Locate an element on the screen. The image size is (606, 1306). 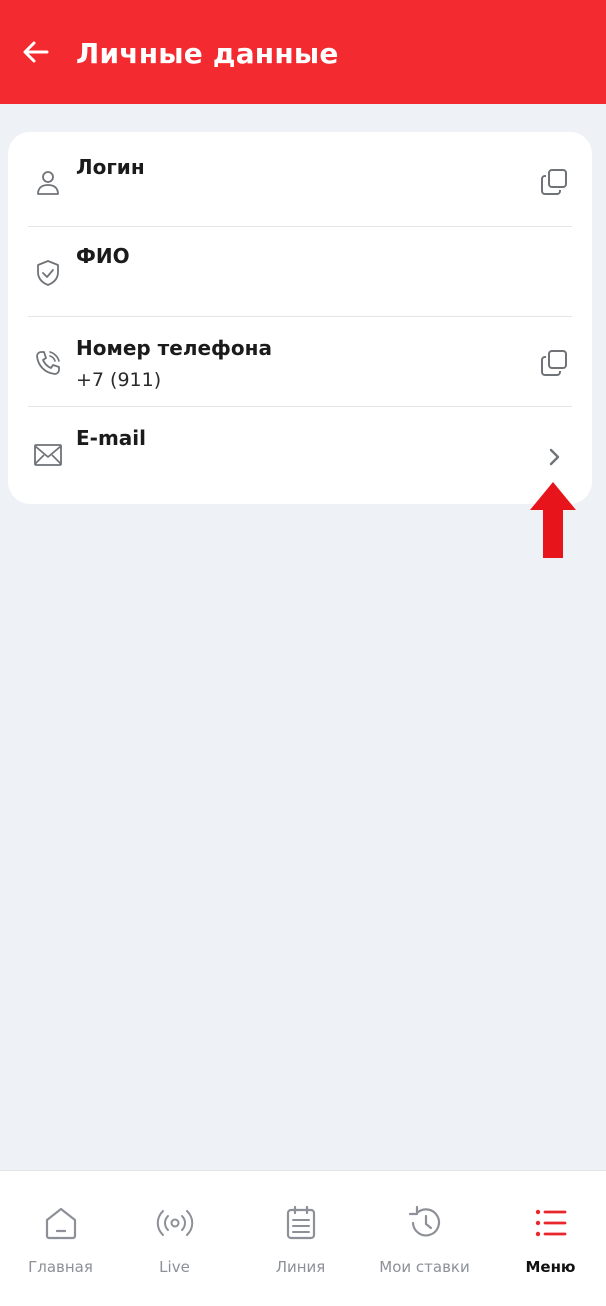
copy-phone-button is located at coordinates (554, 363).